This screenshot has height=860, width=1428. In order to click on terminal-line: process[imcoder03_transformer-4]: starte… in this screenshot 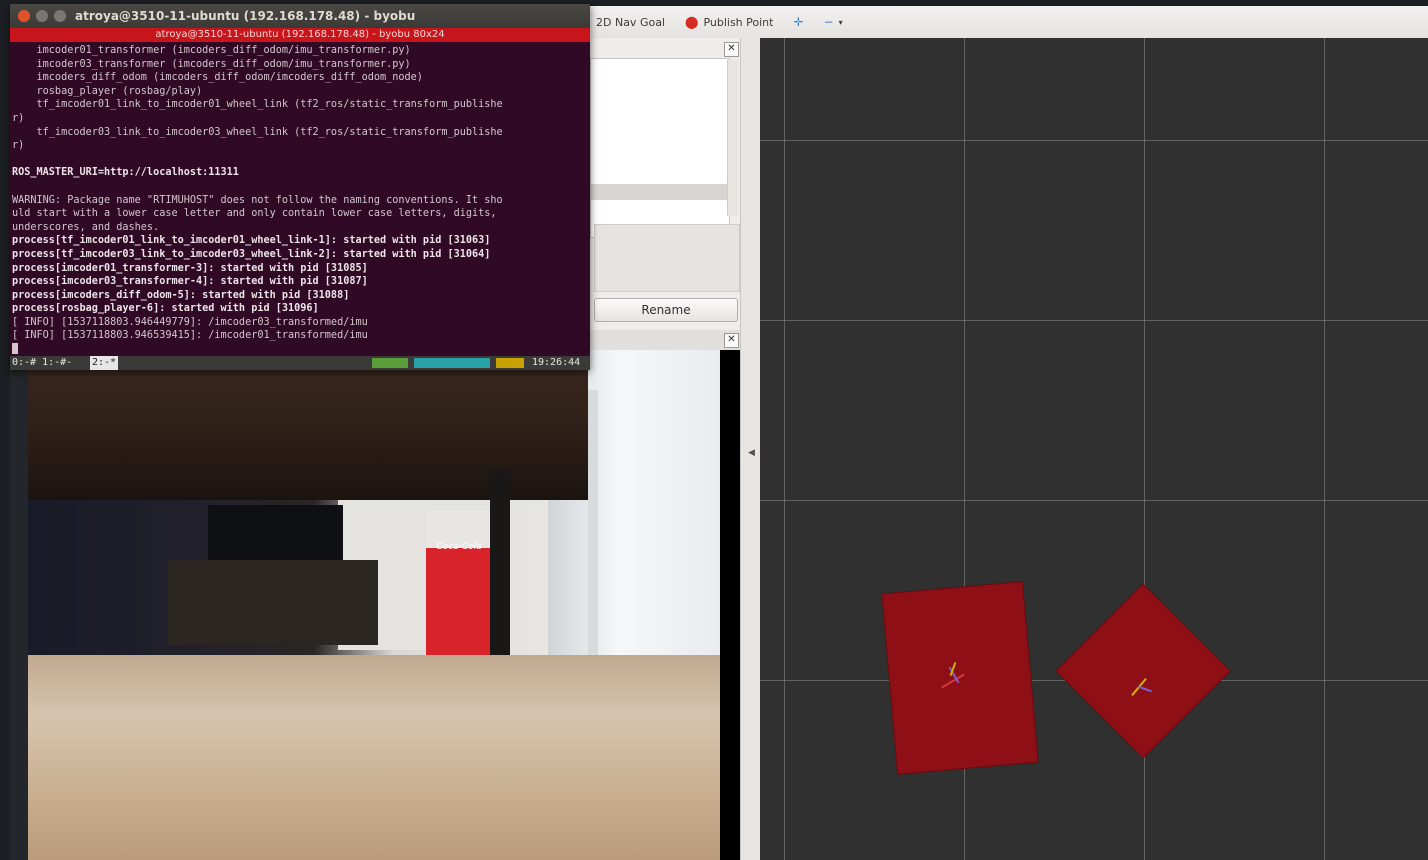, I will do `click(190, 282)`.